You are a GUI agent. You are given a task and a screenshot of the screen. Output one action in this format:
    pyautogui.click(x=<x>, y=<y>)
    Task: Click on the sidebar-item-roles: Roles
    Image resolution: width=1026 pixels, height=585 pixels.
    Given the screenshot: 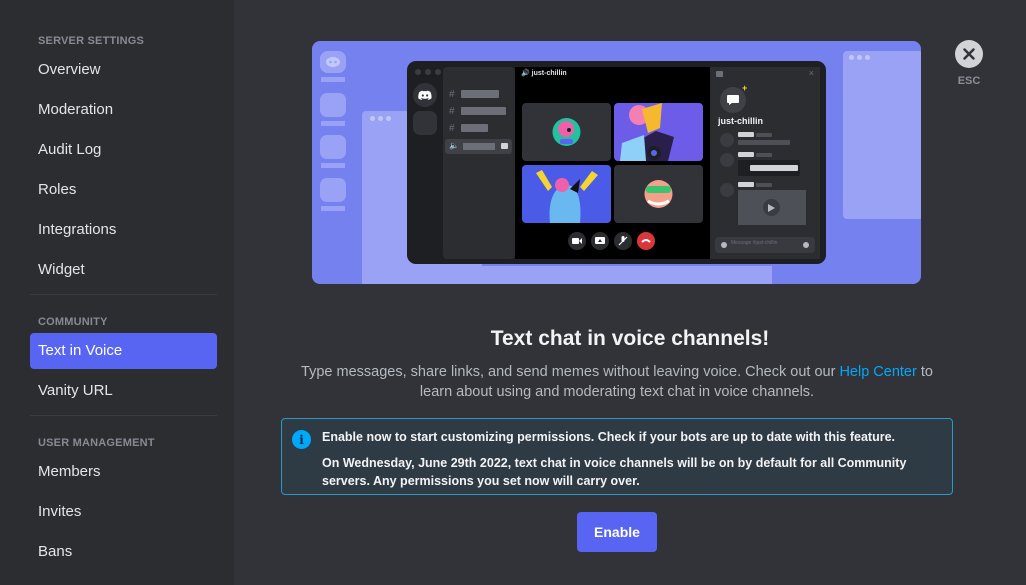 What is the action you would take?
    pyautogui.click(x=123, y=190)
    